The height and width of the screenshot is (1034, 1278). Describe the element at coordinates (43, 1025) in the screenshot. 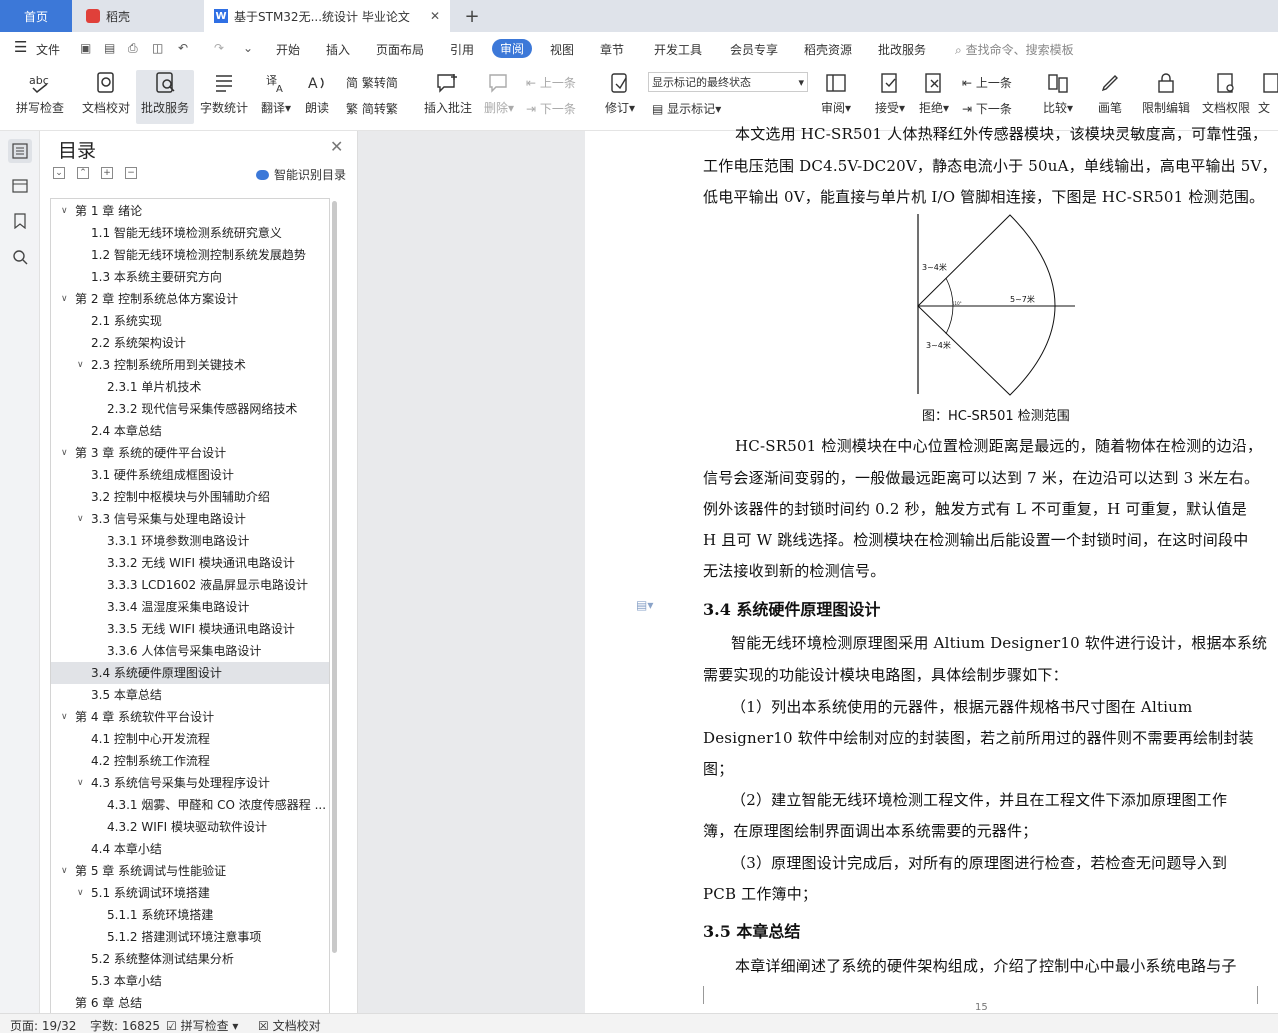

I see `page-indicator: 页面: 19/32` at that location.